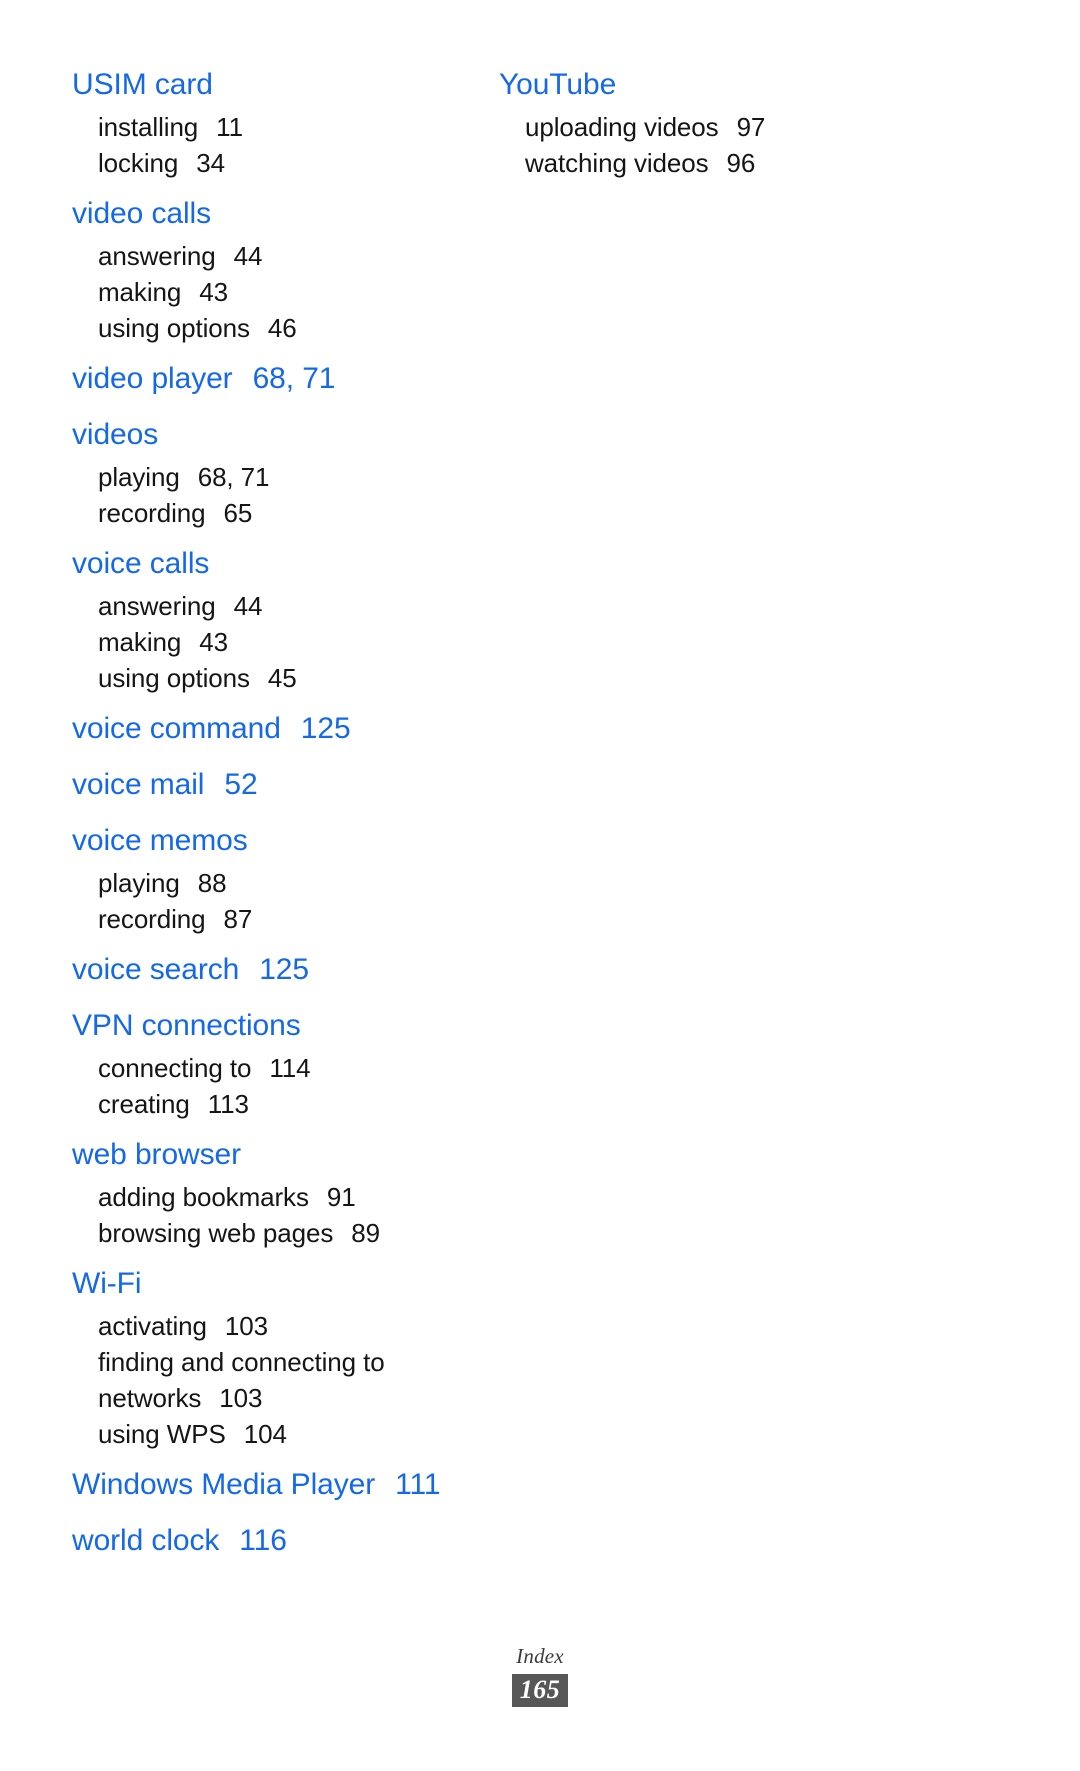 Image resolution: width=1080 pixels, height=1771 pixels. I want to click on footer-badge-row: 165, so click(540, 1690).